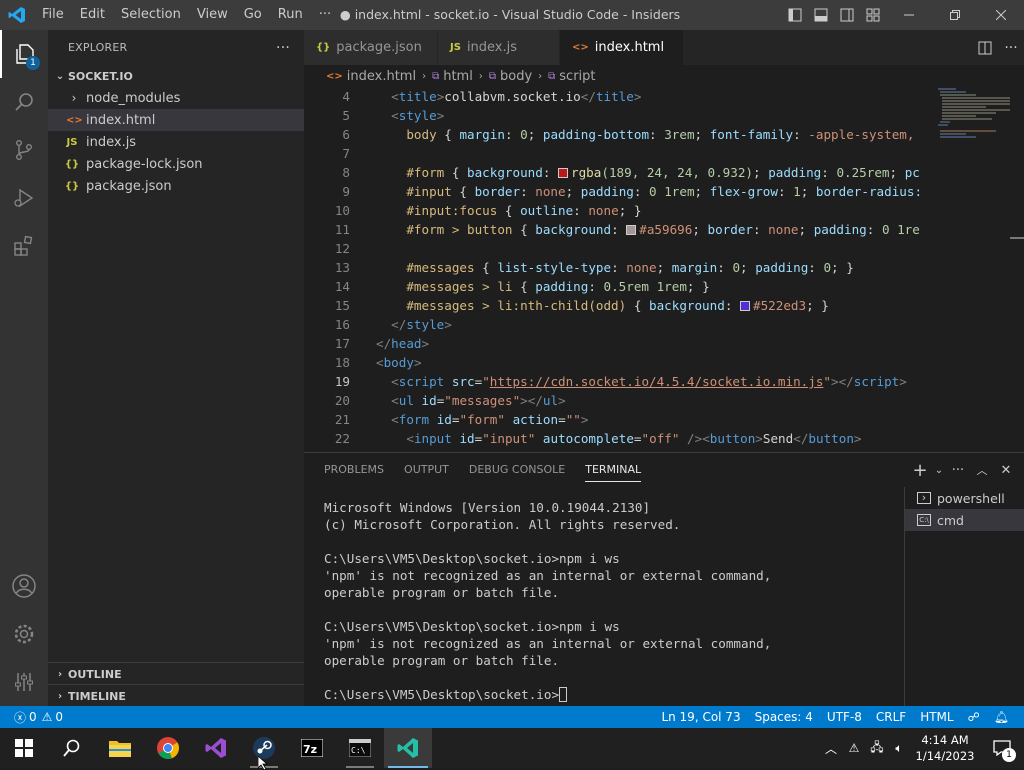 The height and width of the screenshot is (770, 1024). Describe the element at coordinates (613, 470) in the screenshot. I see `tab-terminal: TERMINAL` at that location.